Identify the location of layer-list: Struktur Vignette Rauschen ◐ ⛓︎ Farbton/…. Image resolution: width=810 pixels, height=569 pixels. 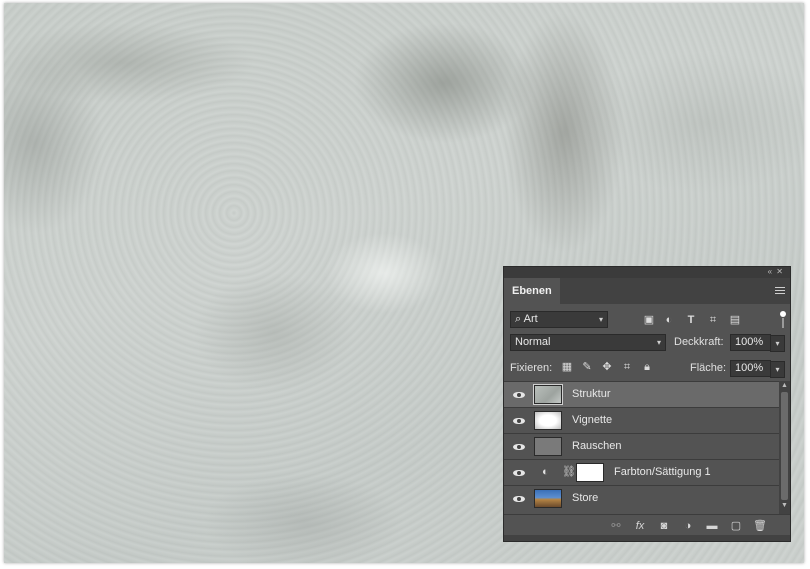
(642, 447).